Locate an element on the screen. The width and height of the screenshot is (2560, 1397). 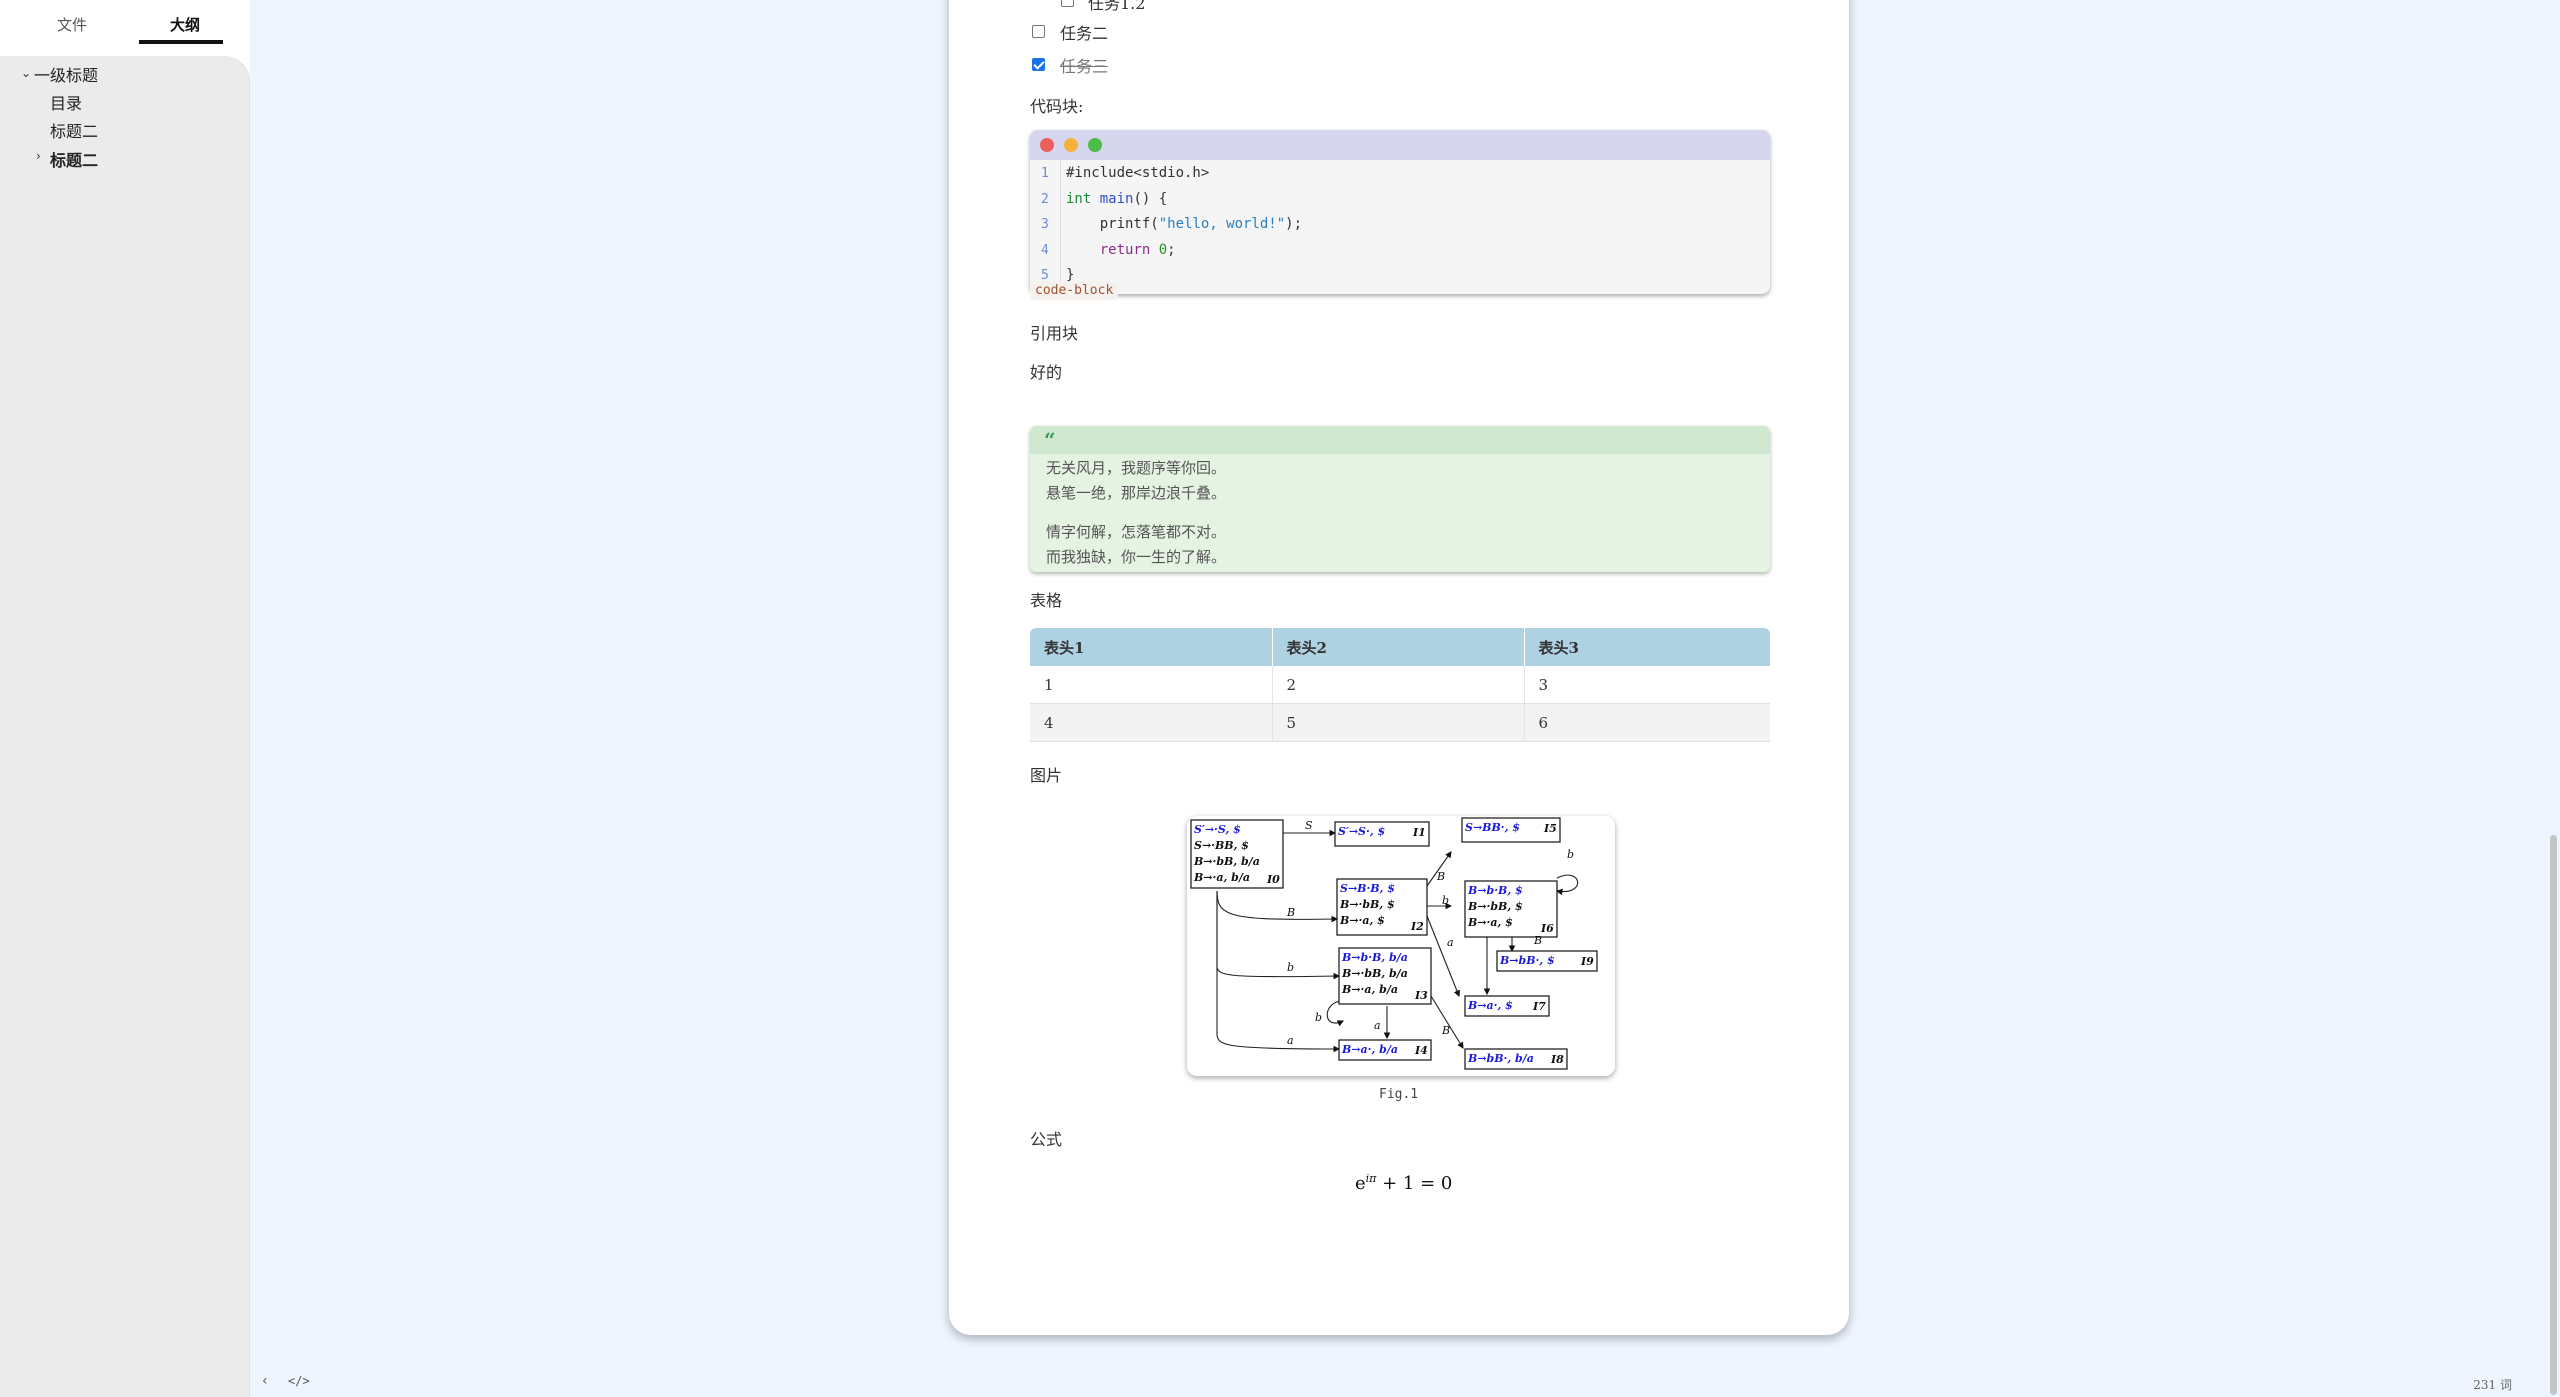
scrollbar-thumb is located at coordinates (2553, 1115).